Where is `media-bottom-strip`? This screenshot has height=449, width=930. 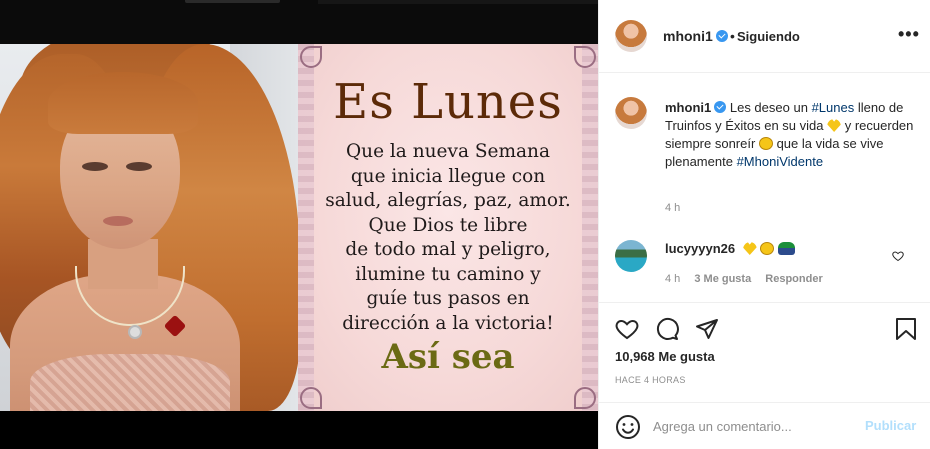
media-bottom-strip is located at coordinates (299, 430).